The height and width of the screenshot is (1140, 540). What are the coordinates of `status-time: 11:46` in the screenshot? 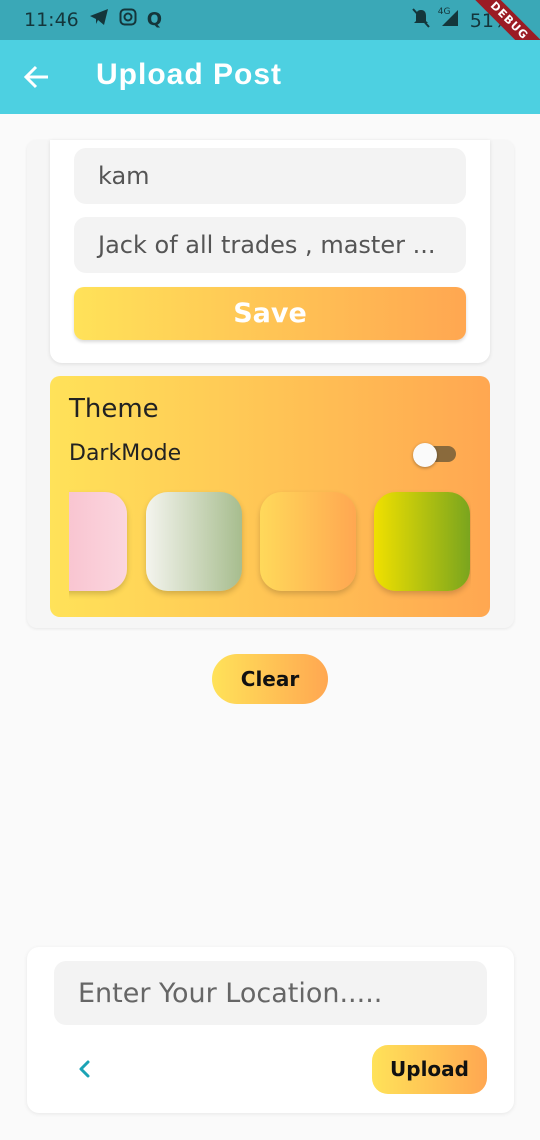 It's located at (51, 19).